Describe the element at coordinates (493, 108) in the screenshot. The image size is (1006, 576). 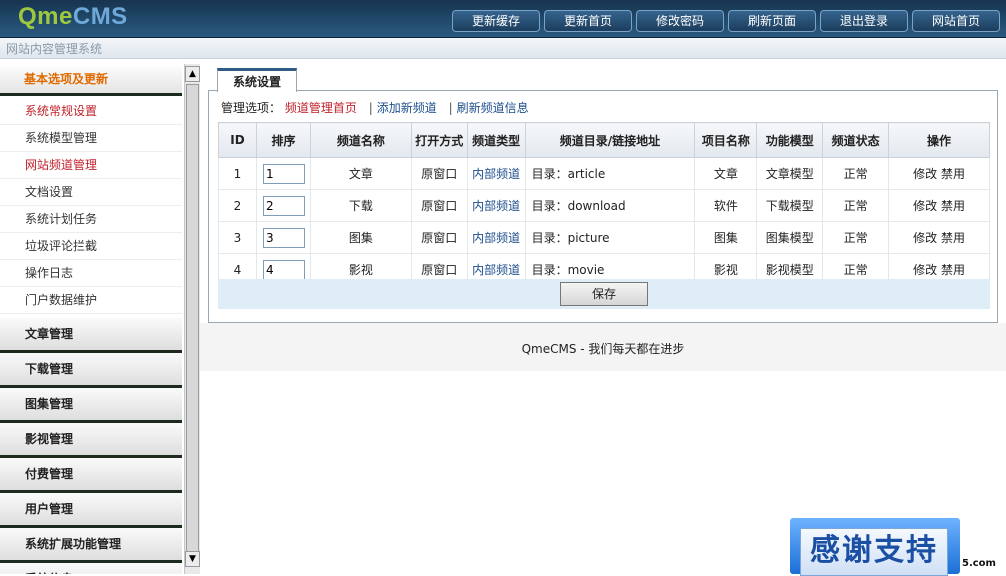
I see `refresh-channel-link: 刷新频道信息` at that location.